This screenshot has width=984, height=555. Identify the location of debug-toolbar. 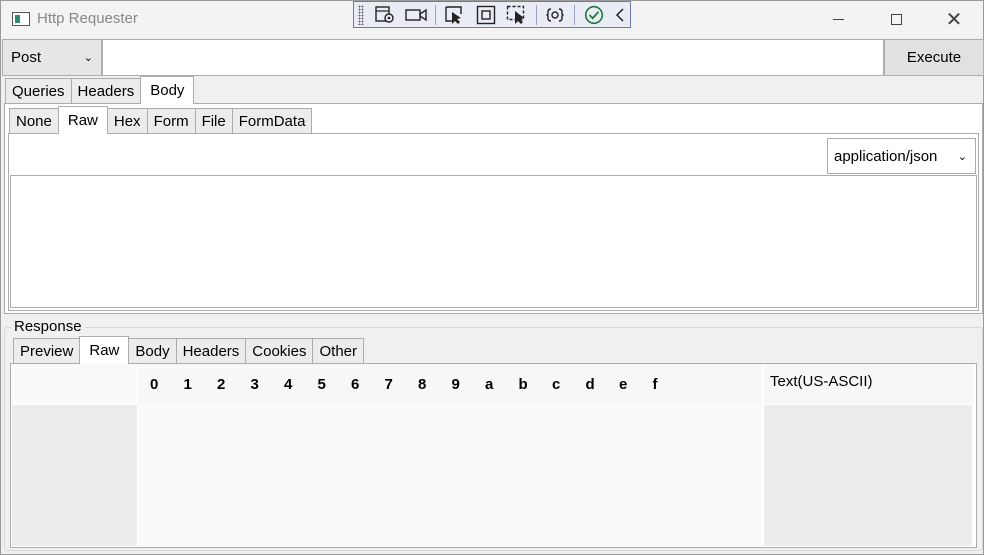
(492, 14).